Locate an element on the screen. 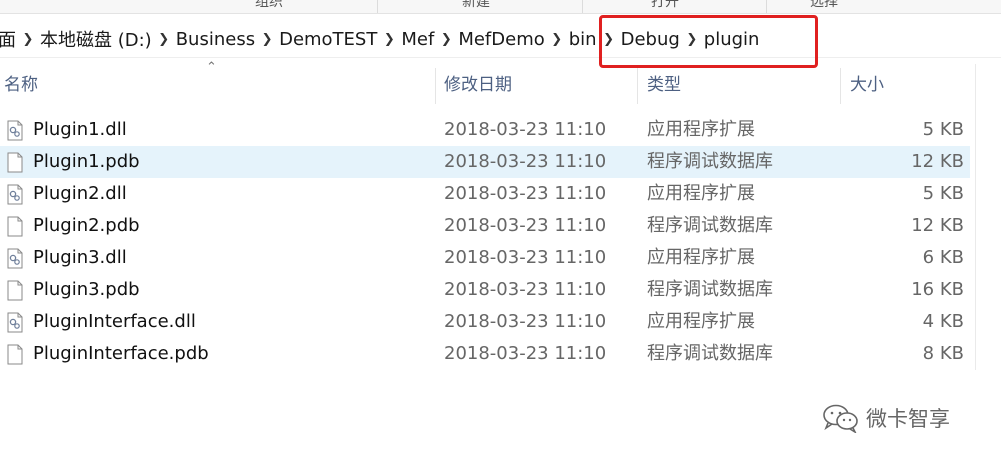  file-row: Plugin3.dll 2018-03-23 11:10 应用程序扩展 6 KB is located at coordinates (485, 258).